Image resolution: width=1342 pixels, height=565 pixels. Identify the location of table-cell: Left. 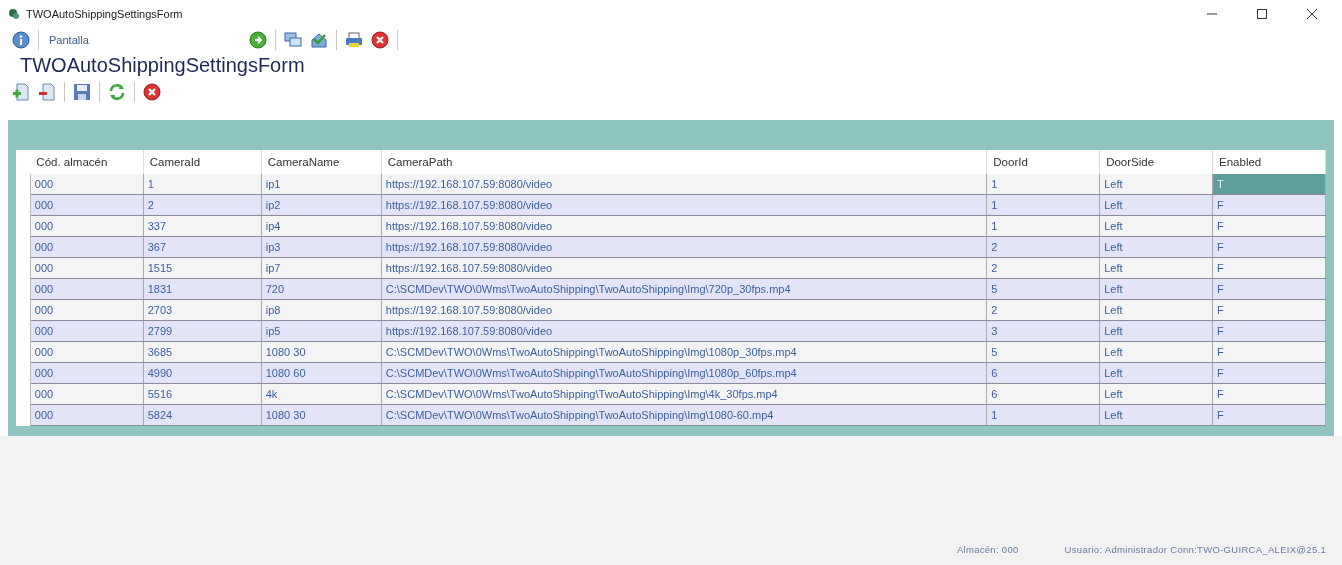
(1156, 184).